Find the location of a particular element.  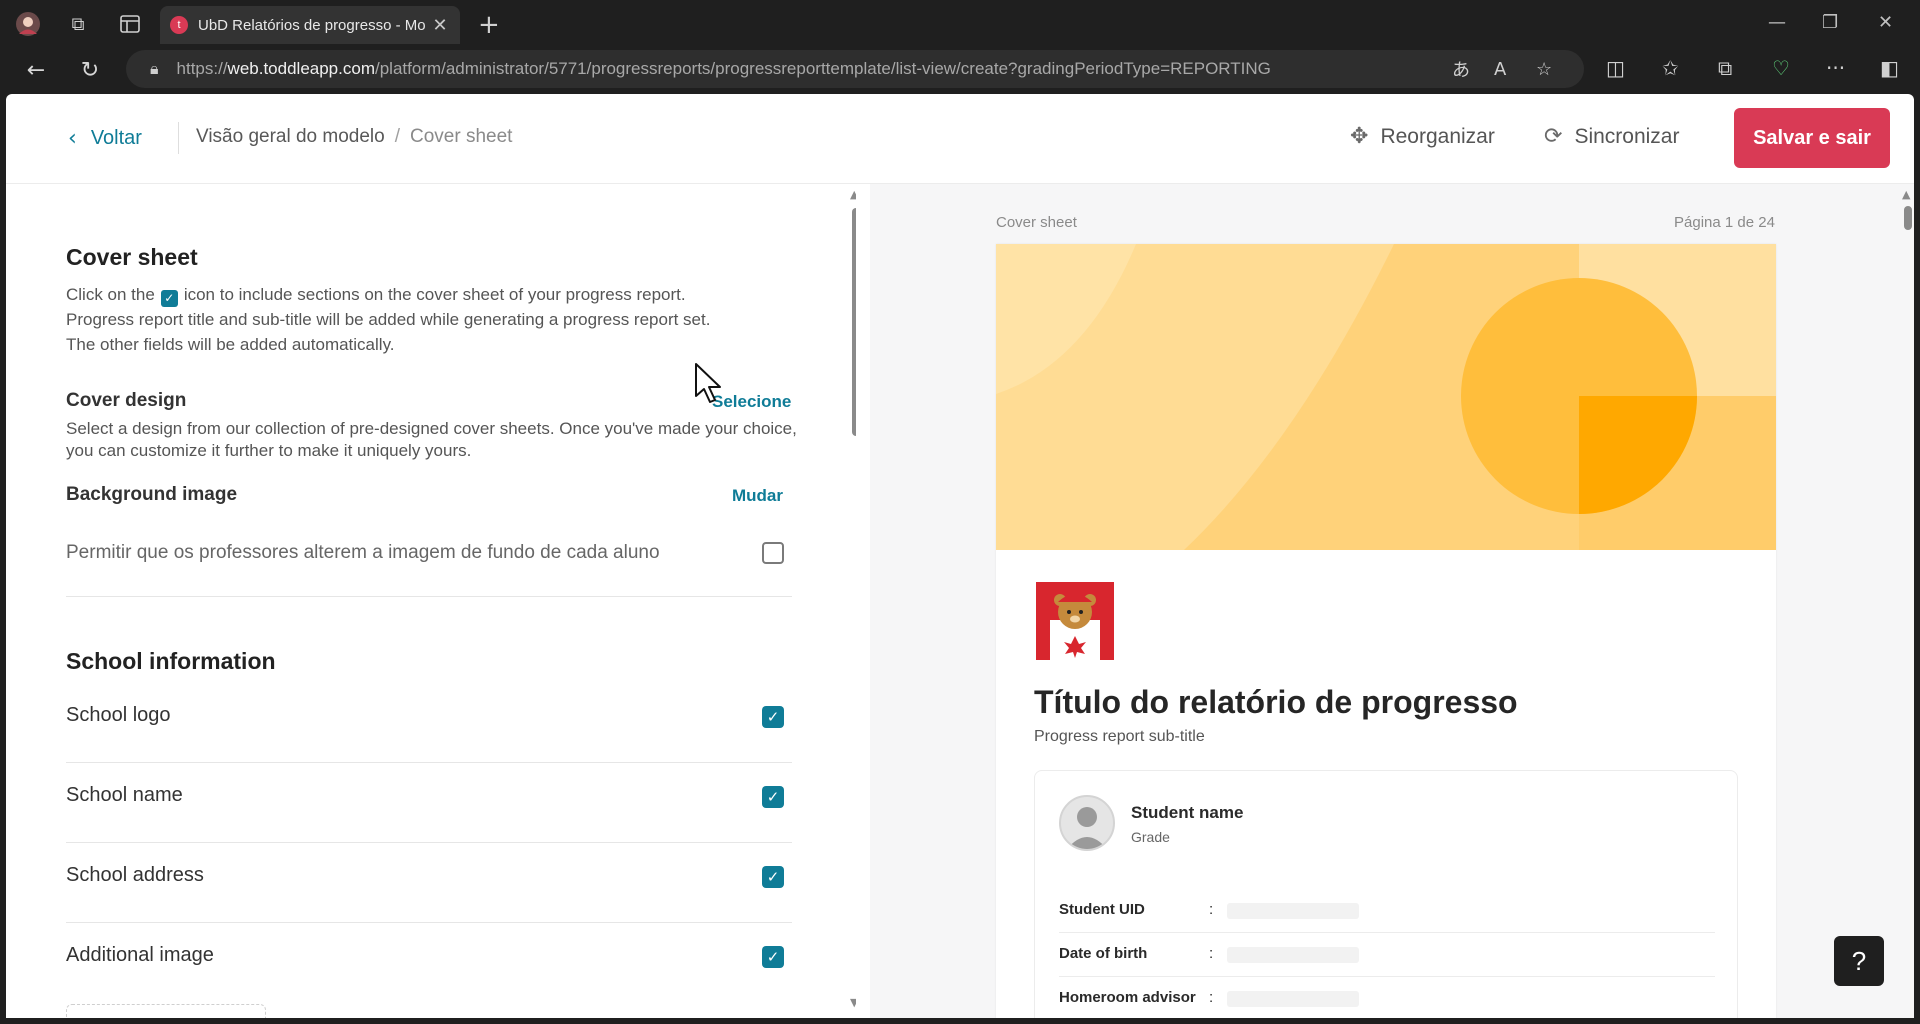

cover-design-heading: Cover design is located at coordinates (126, 400).